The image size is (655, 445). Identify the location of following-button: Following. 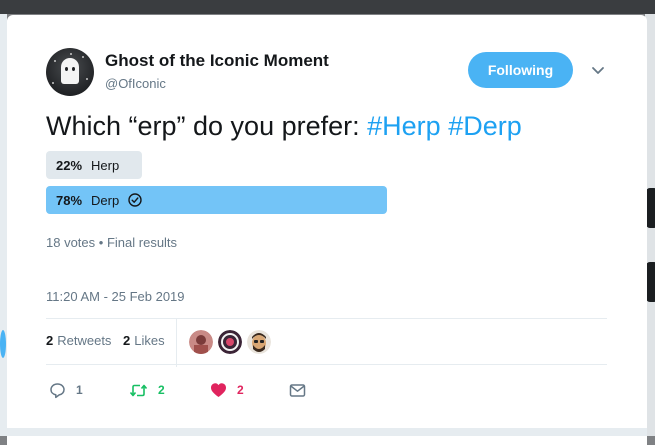
(520, 70).